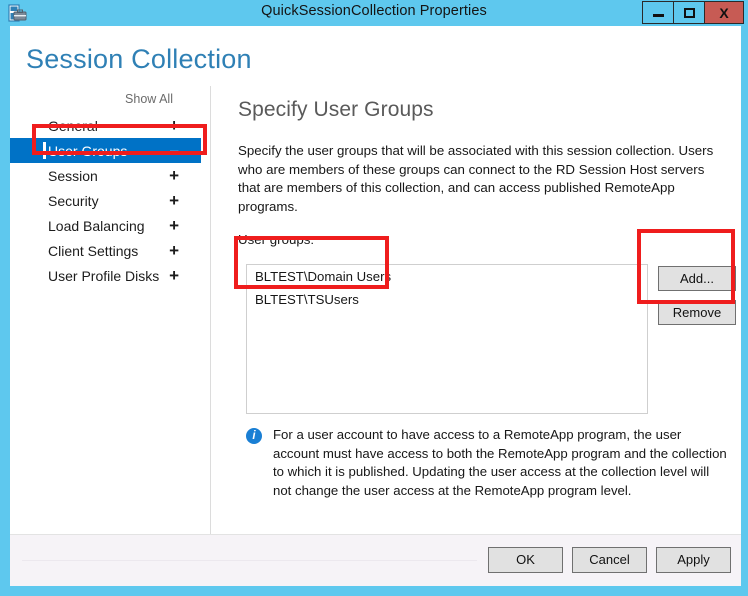 The height and width of the screenshot is (596, 748). Describe the element at coordinates (447, 299) in the screenshot. I see `list-item: BLTEST\TSUsers` at that location.